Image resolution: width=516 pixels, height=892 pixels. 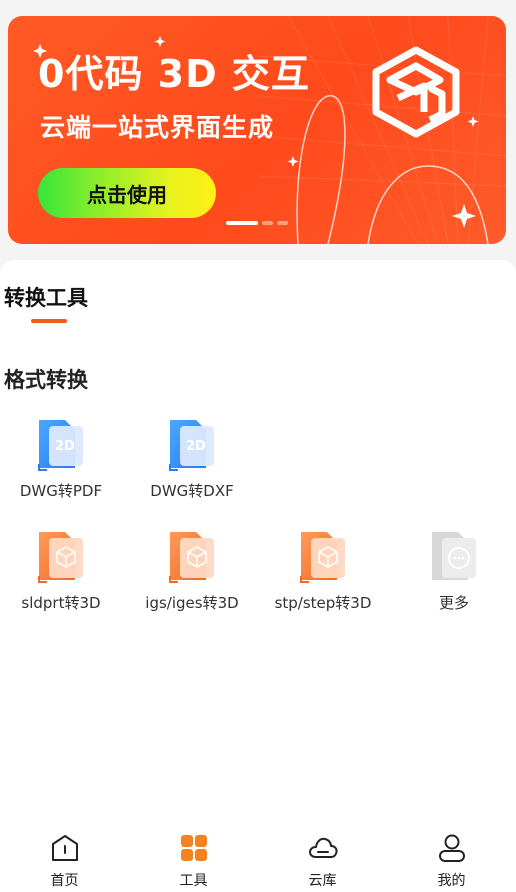 What do you see at coordinates (192, 491) in the screenshot?
I see `tool-label: DWG转DXF` at bounding box center [192, 491].